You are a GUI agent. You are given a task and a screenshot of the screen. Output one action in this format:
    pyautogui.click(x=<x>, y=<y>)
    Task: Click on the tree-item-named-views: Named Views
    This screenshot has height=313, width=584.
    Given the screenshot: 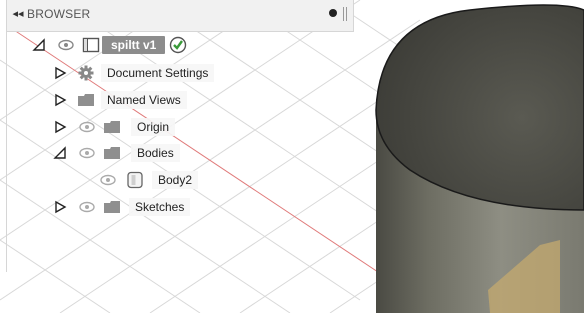 What is the action you would take?
    pyautogui.click(x=120, y=100)
    